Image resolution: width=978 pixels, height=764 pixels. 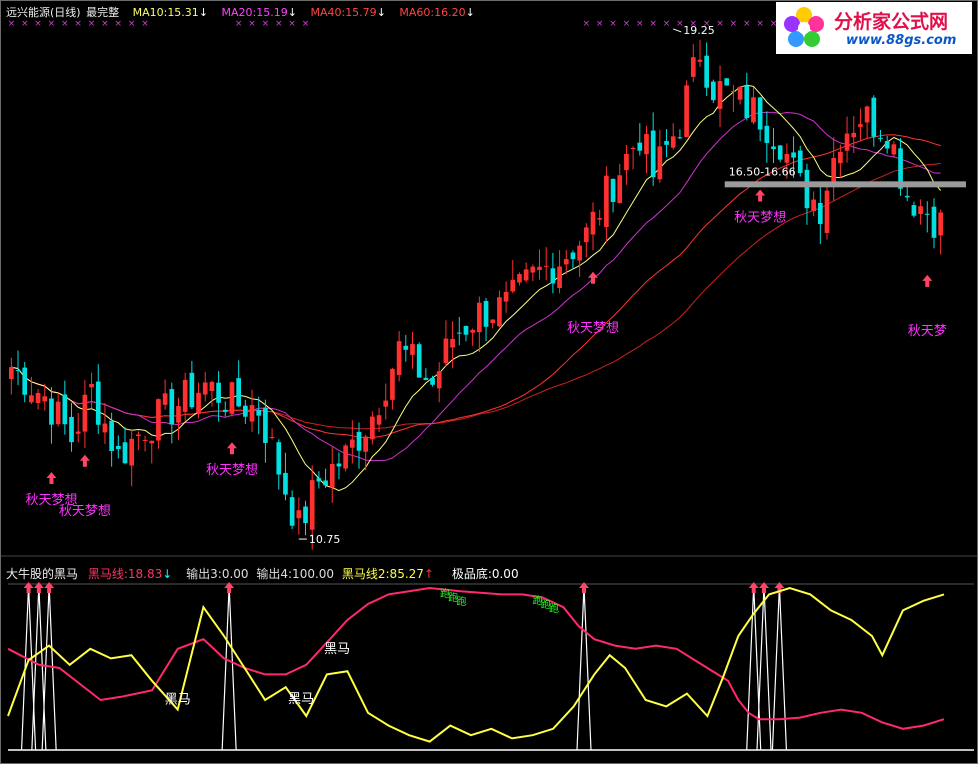 I want to click on range-annotation: 16.50-16.66, so click(x=762, y=171).